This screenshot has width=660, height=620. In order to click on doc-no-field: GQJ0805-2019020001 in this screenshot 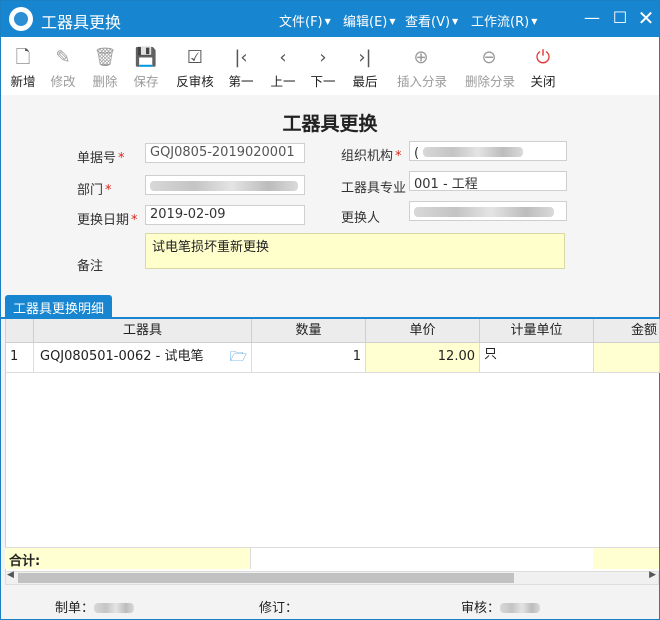, I will do `click(225, 153)`.